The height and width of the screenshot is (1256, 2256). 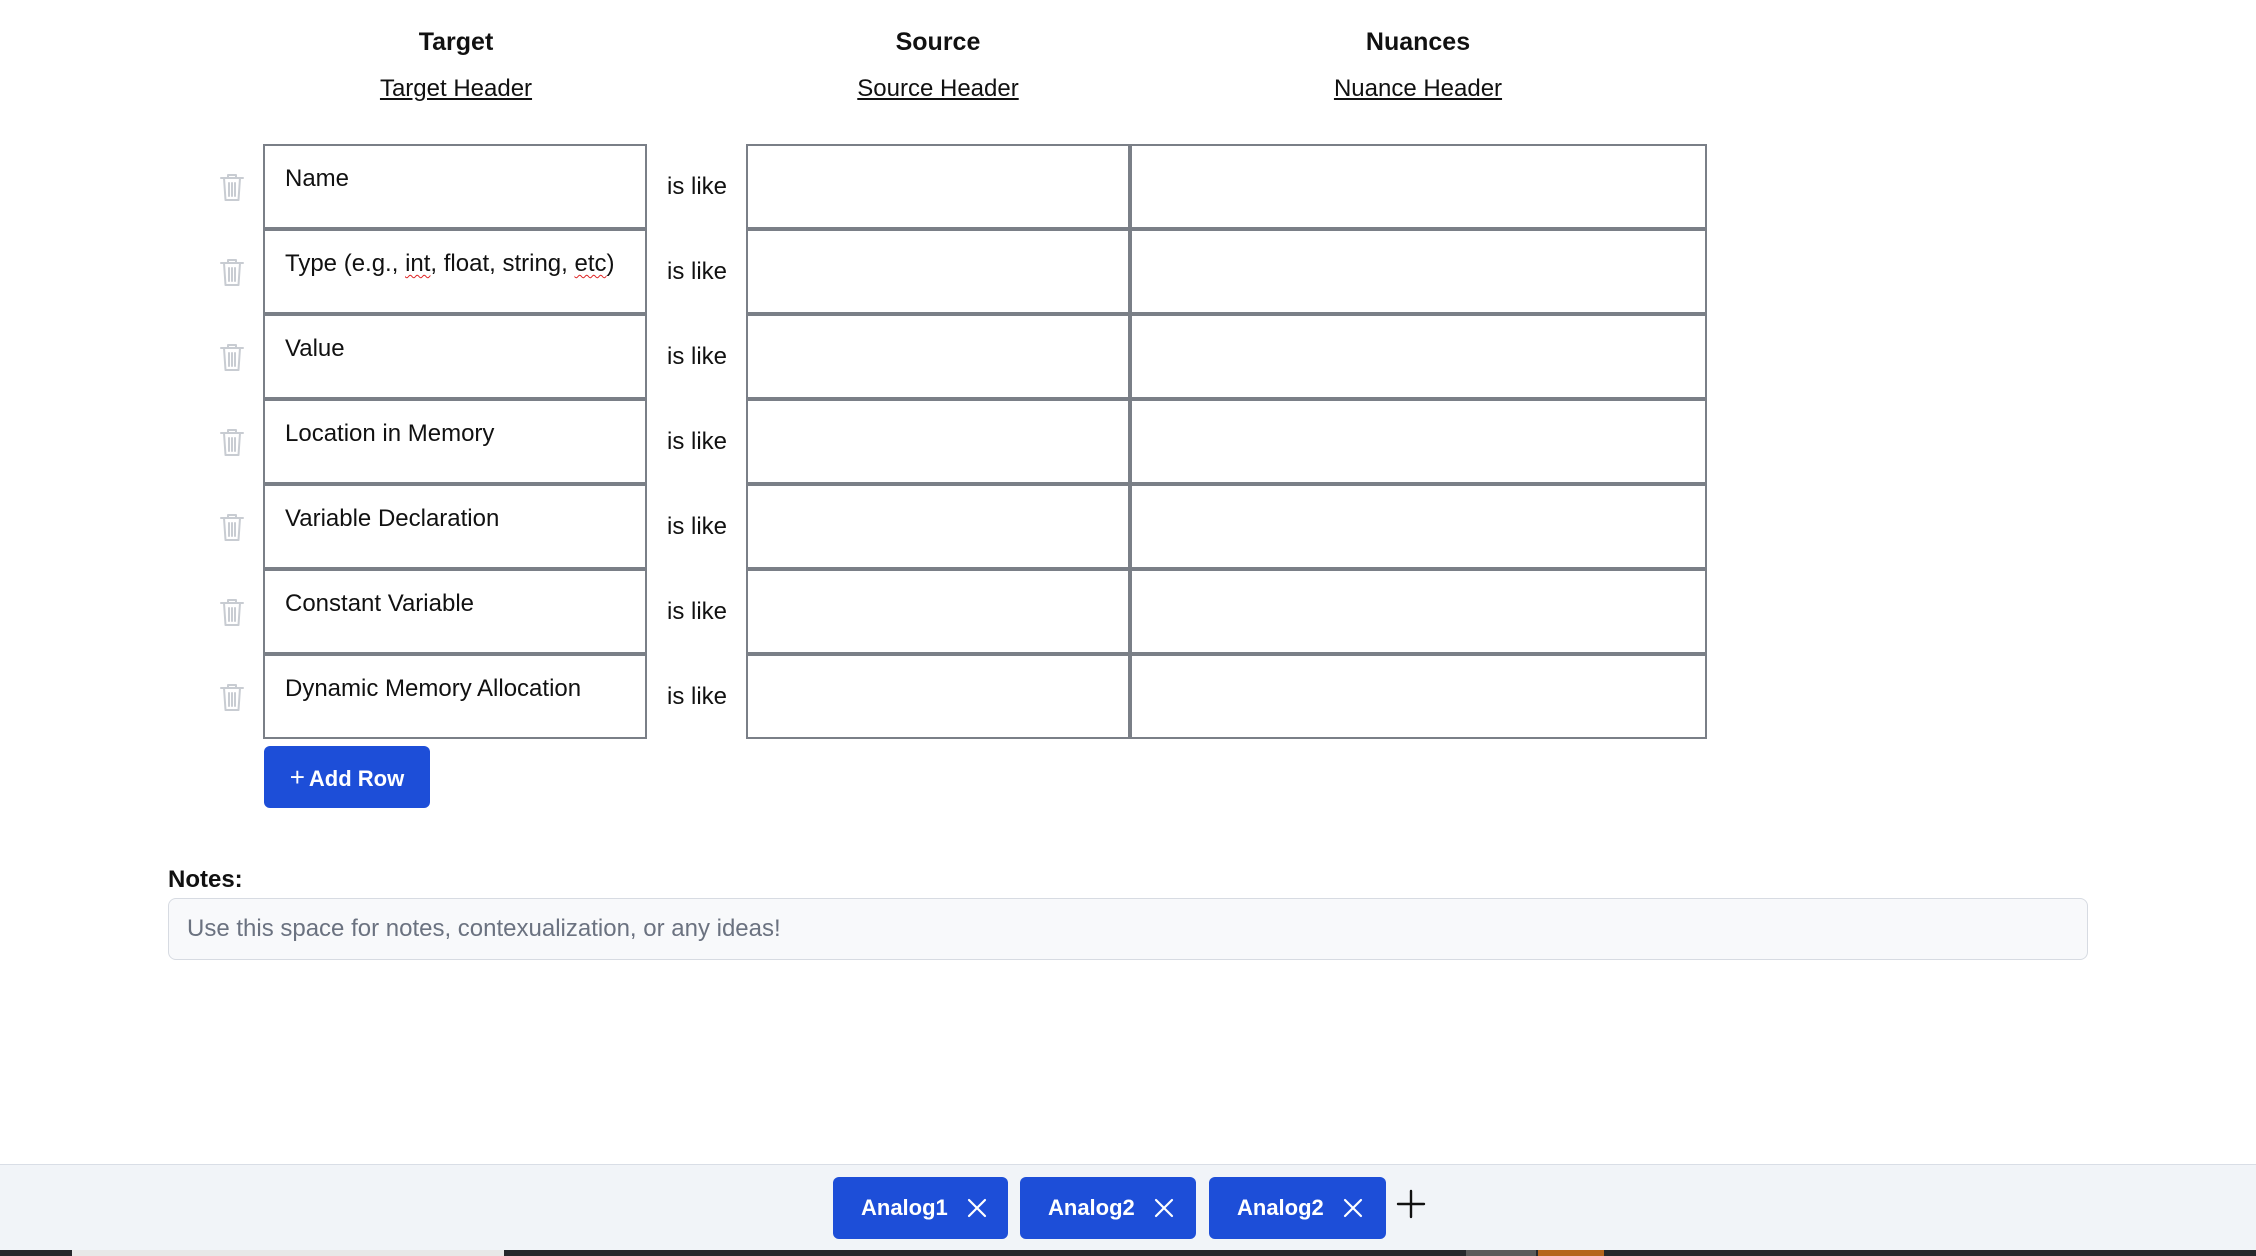 I want to click on target-column-title: Target, so click(x=456, y=42).